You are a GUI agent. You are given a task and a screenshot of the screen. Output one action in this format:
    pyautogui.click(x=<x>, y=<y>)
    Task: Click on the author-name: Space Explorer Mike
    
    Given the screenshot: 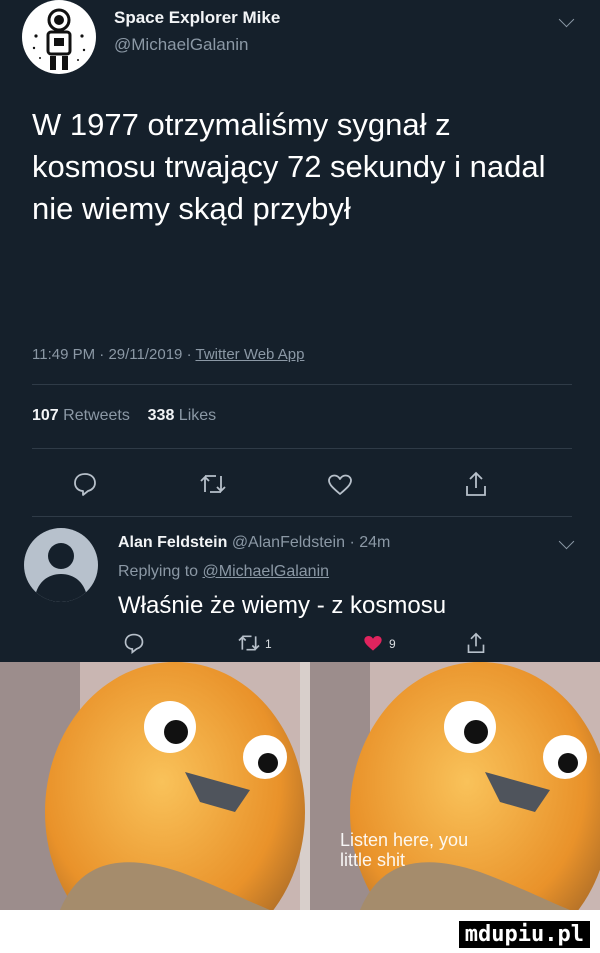 What is the action you would take?
    pyautogui.click(x=197, y=18)
    